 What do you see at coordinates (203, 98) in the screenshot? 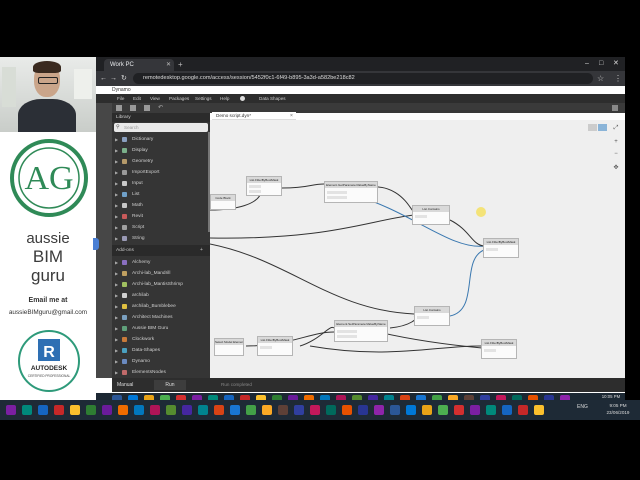
I see `menu-settings: Settings` at bounding box center [203, 98].